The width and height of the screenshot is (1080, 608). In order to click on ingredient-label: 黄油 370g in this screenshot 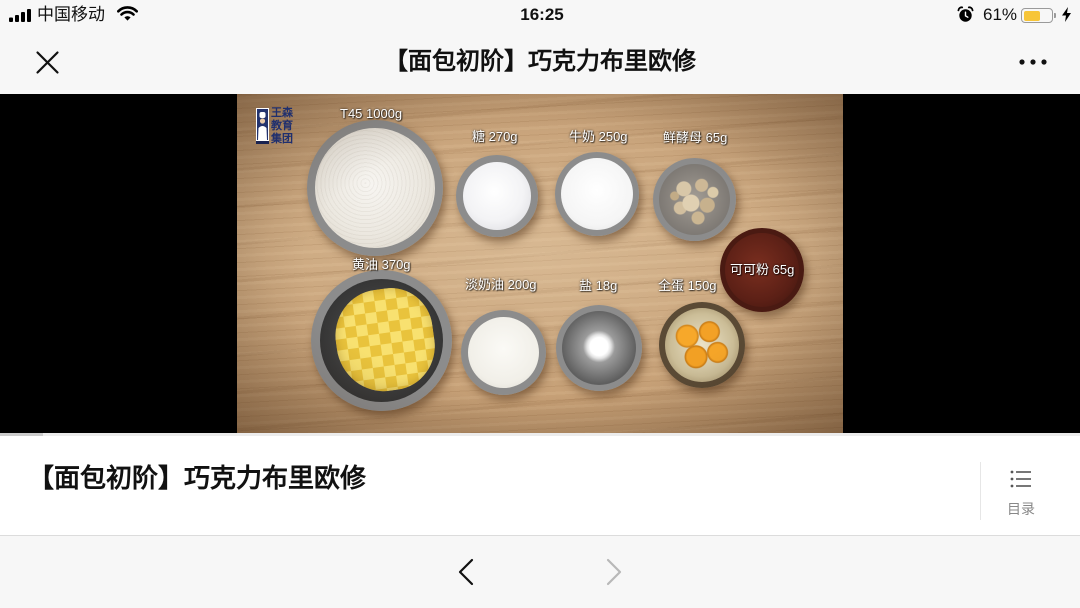, I will do `click(381, 264)`.